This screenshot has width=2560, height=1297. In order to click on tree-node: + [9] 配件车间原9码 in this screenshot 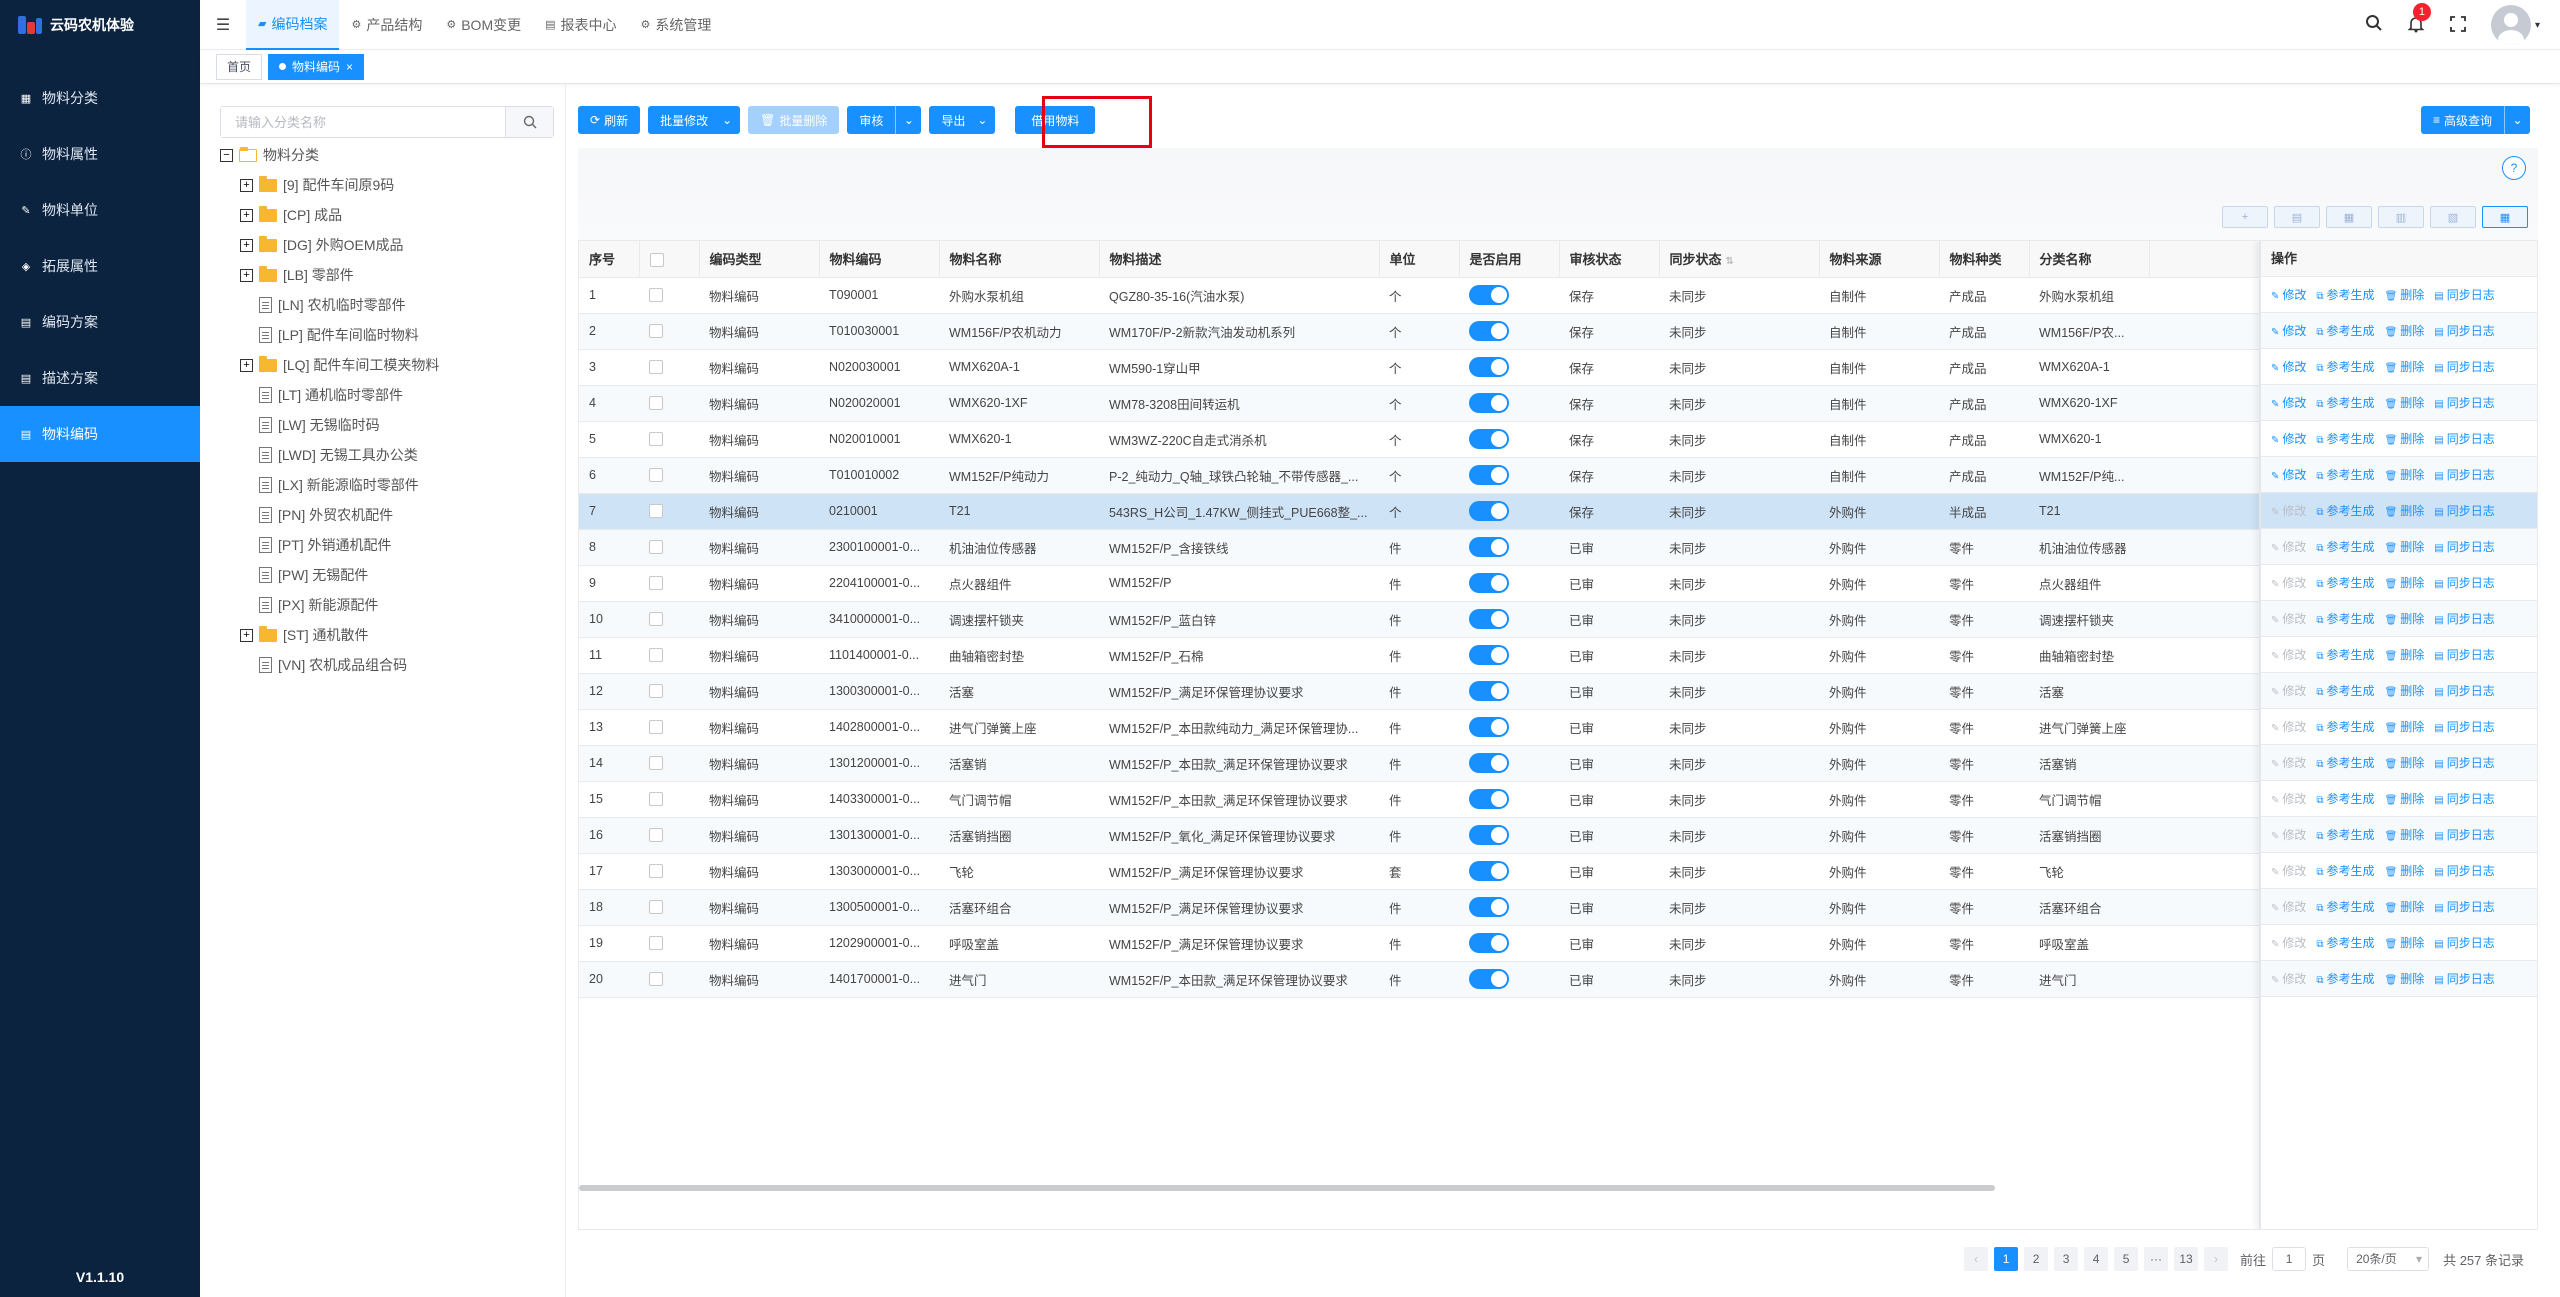, I will do `click(329, 185)`.